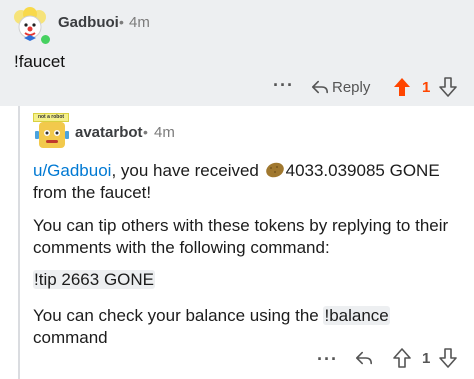  I want to click on comment-author: Gadbuoi, so click(88, 22).